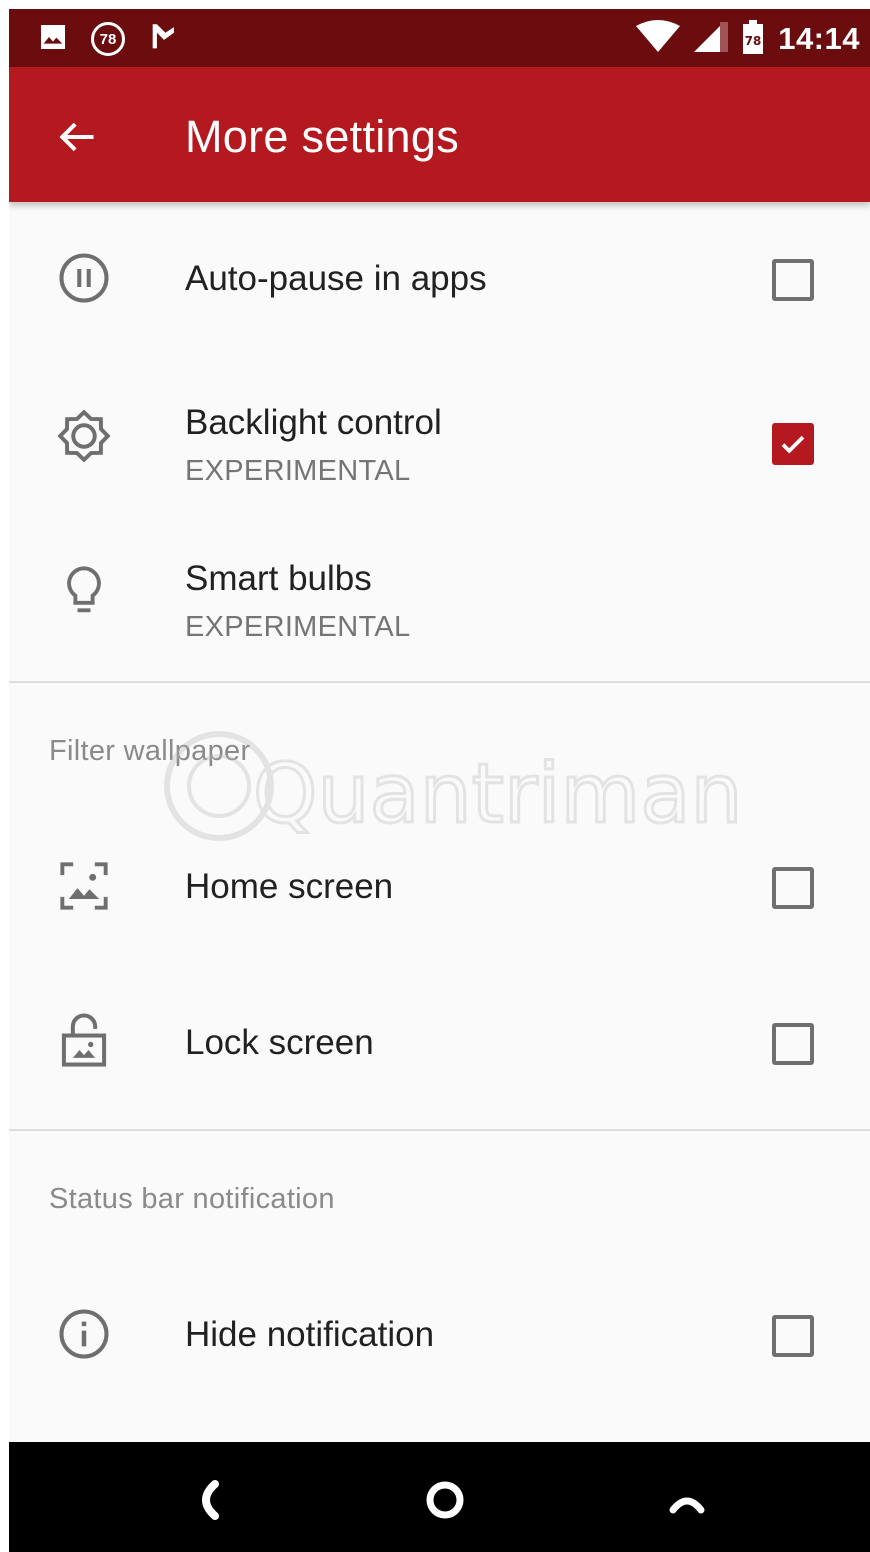 The image size is (870, 1552). What do you see at coordinates (192, 1199) in the screenshot?
I see `section-header-notification: Status bar notification` at bounding box center [192, 1199].